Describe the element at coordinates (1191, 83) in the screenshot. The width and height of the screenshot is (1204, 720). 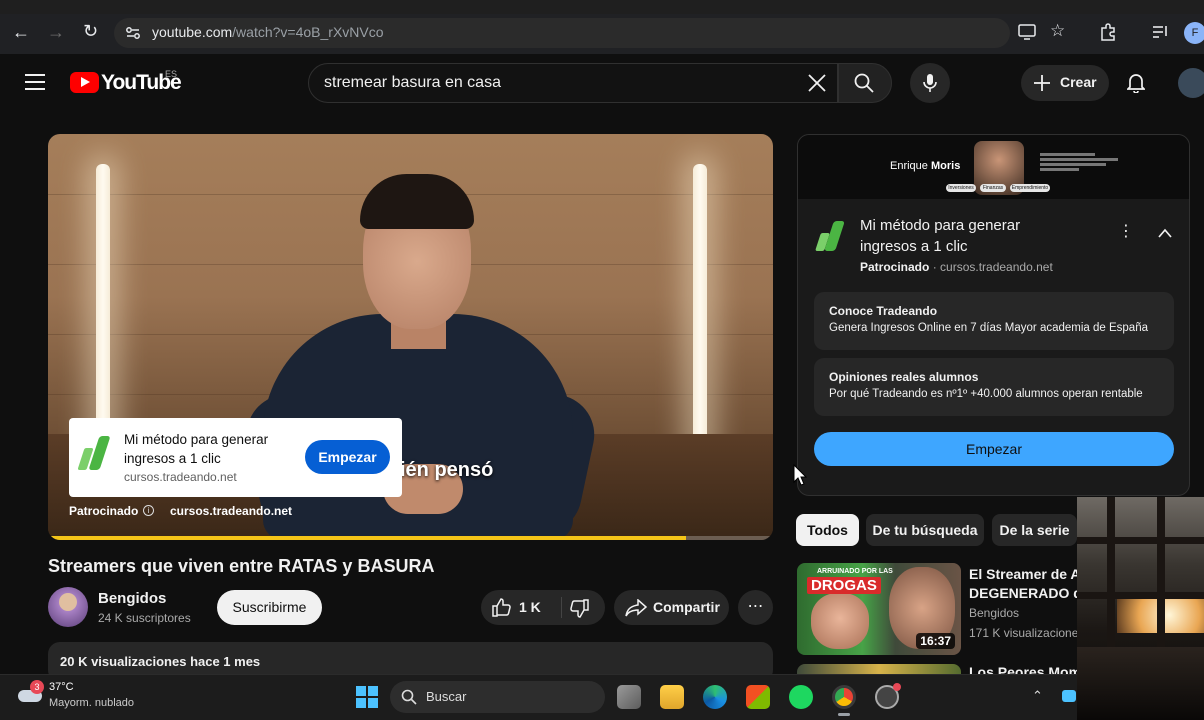
I see `account-avatar` at that location.